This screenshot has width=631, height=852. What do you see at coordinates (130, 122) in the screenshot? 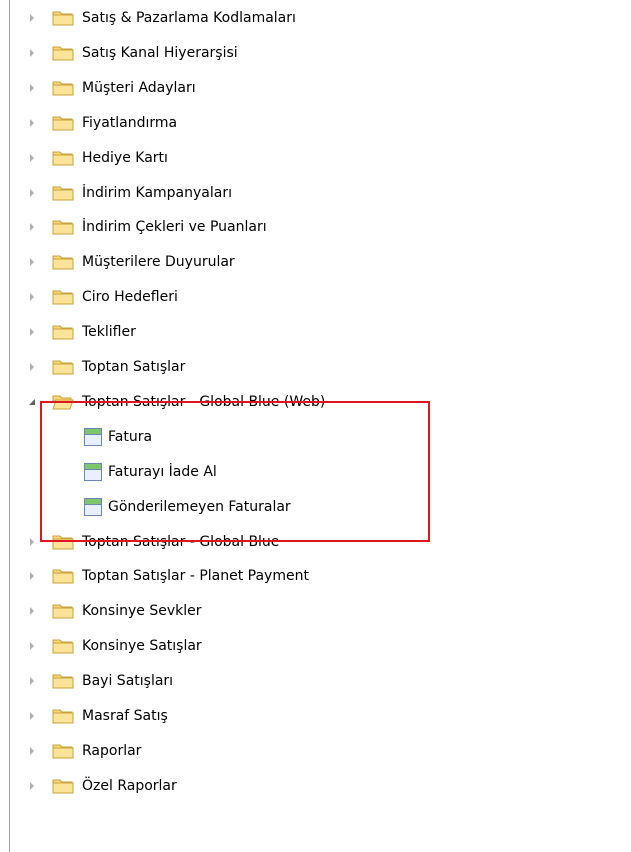
I see `tree-item-label: Fiyatlandırma` at bounding box center [130, 122].